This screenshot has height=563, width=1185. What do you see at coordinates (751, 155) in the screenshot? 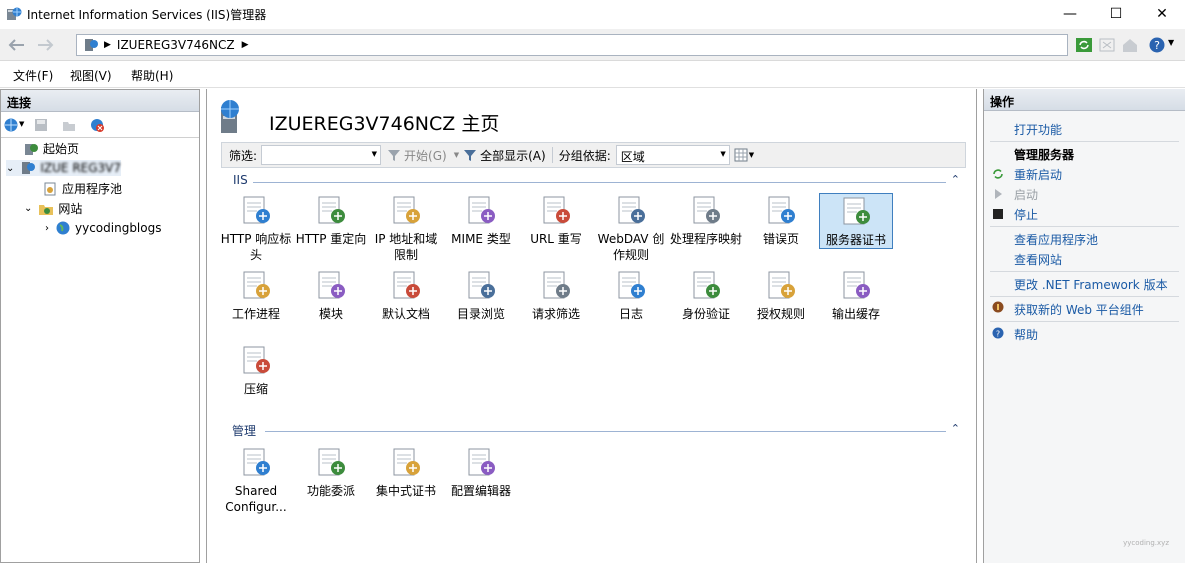
I see `view-mode-dropdown-icon: ▼` at bounding box center [751, 155].